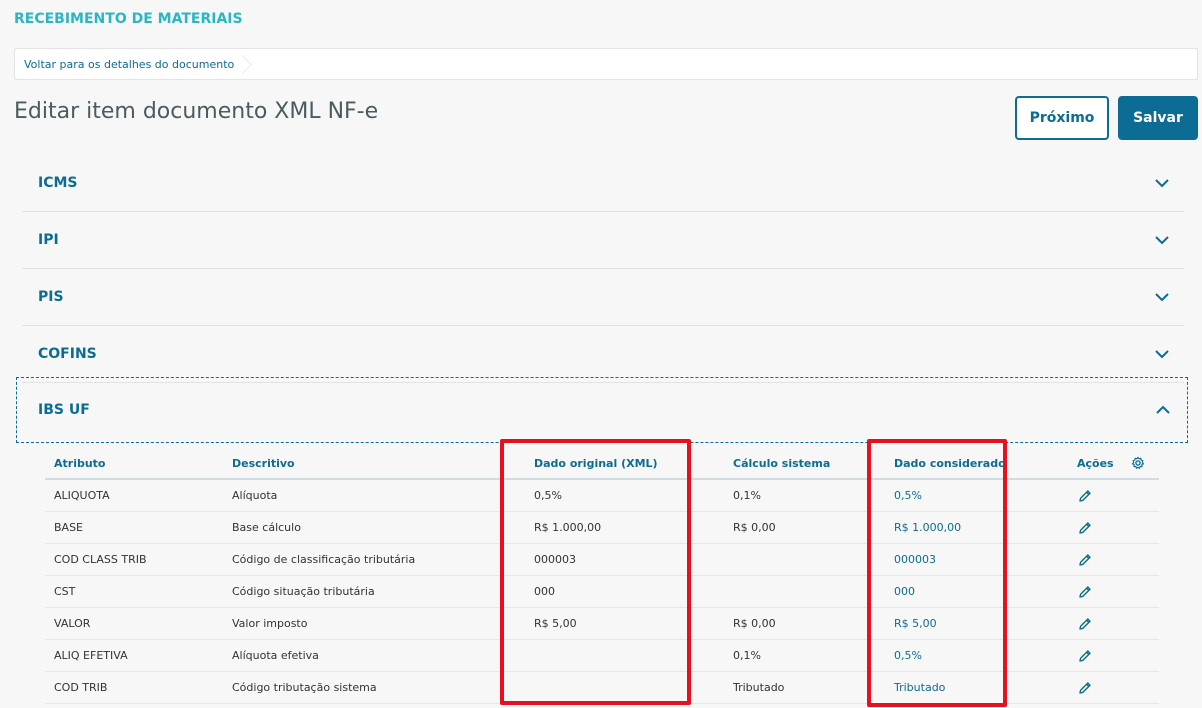 Image resolution: width=1202 pixels, height=708 pixels. I want to click on cell-atributo: ALIQ EFETIVA, so click(91, 655).